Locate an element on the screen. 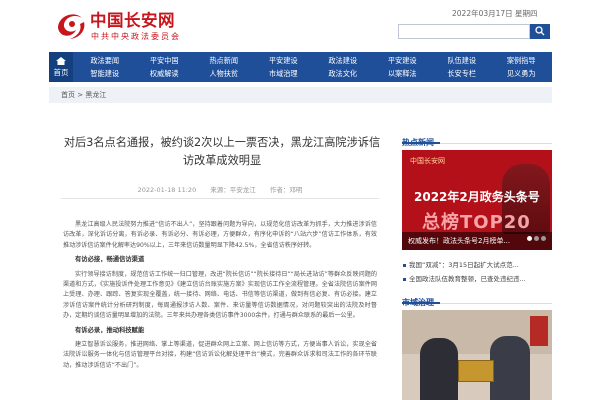 Image resolution: width=600 pixels, height=400 pixels. nav-item: 以案释法 is located at coordinates (403, 73).